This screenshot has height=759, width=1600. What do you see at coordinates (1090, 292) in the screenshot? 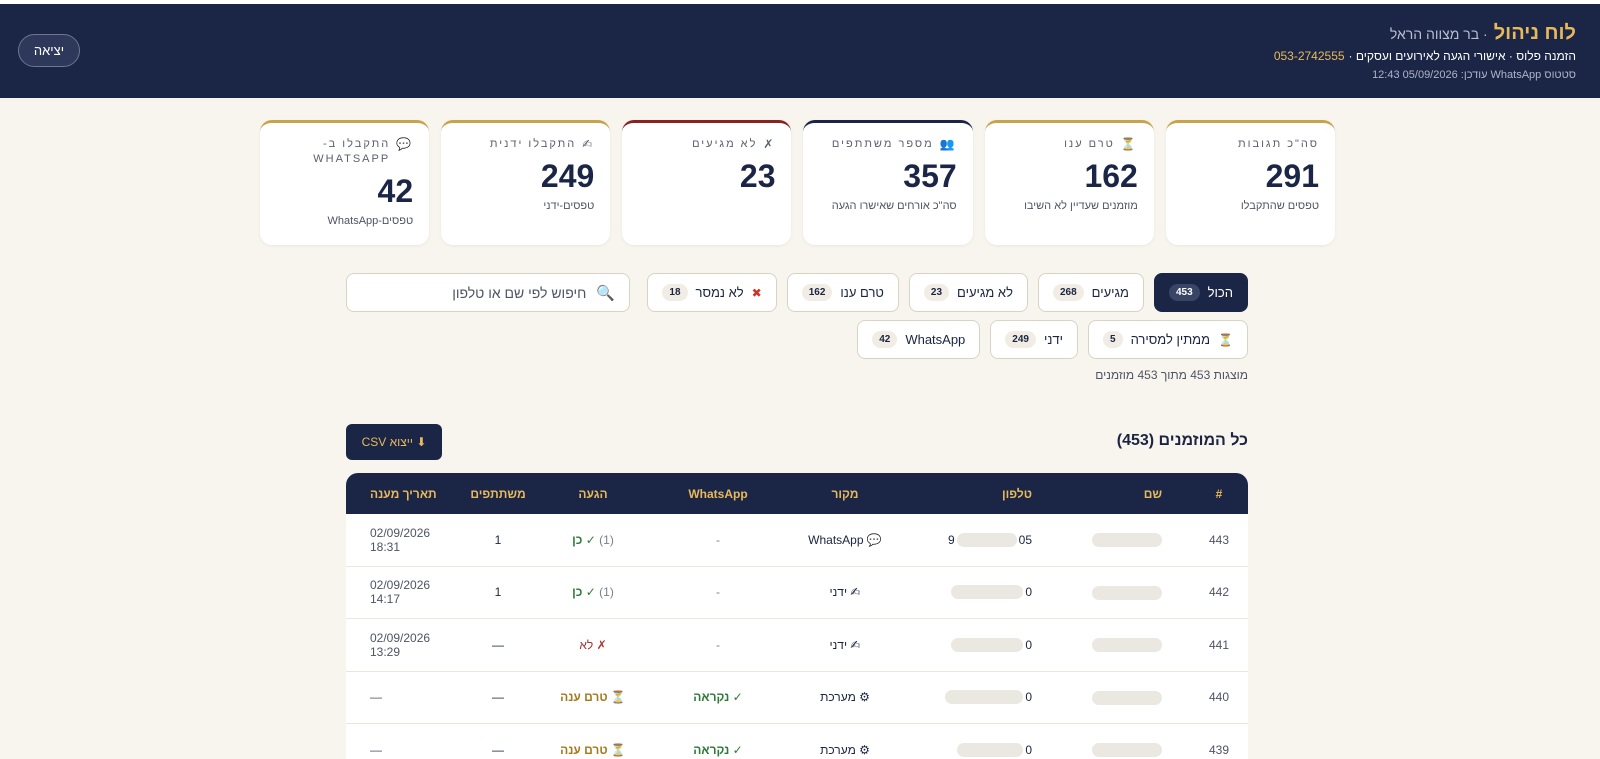
I see `filter-coming: מגיעים 268` at bounding box center [1090, 292].